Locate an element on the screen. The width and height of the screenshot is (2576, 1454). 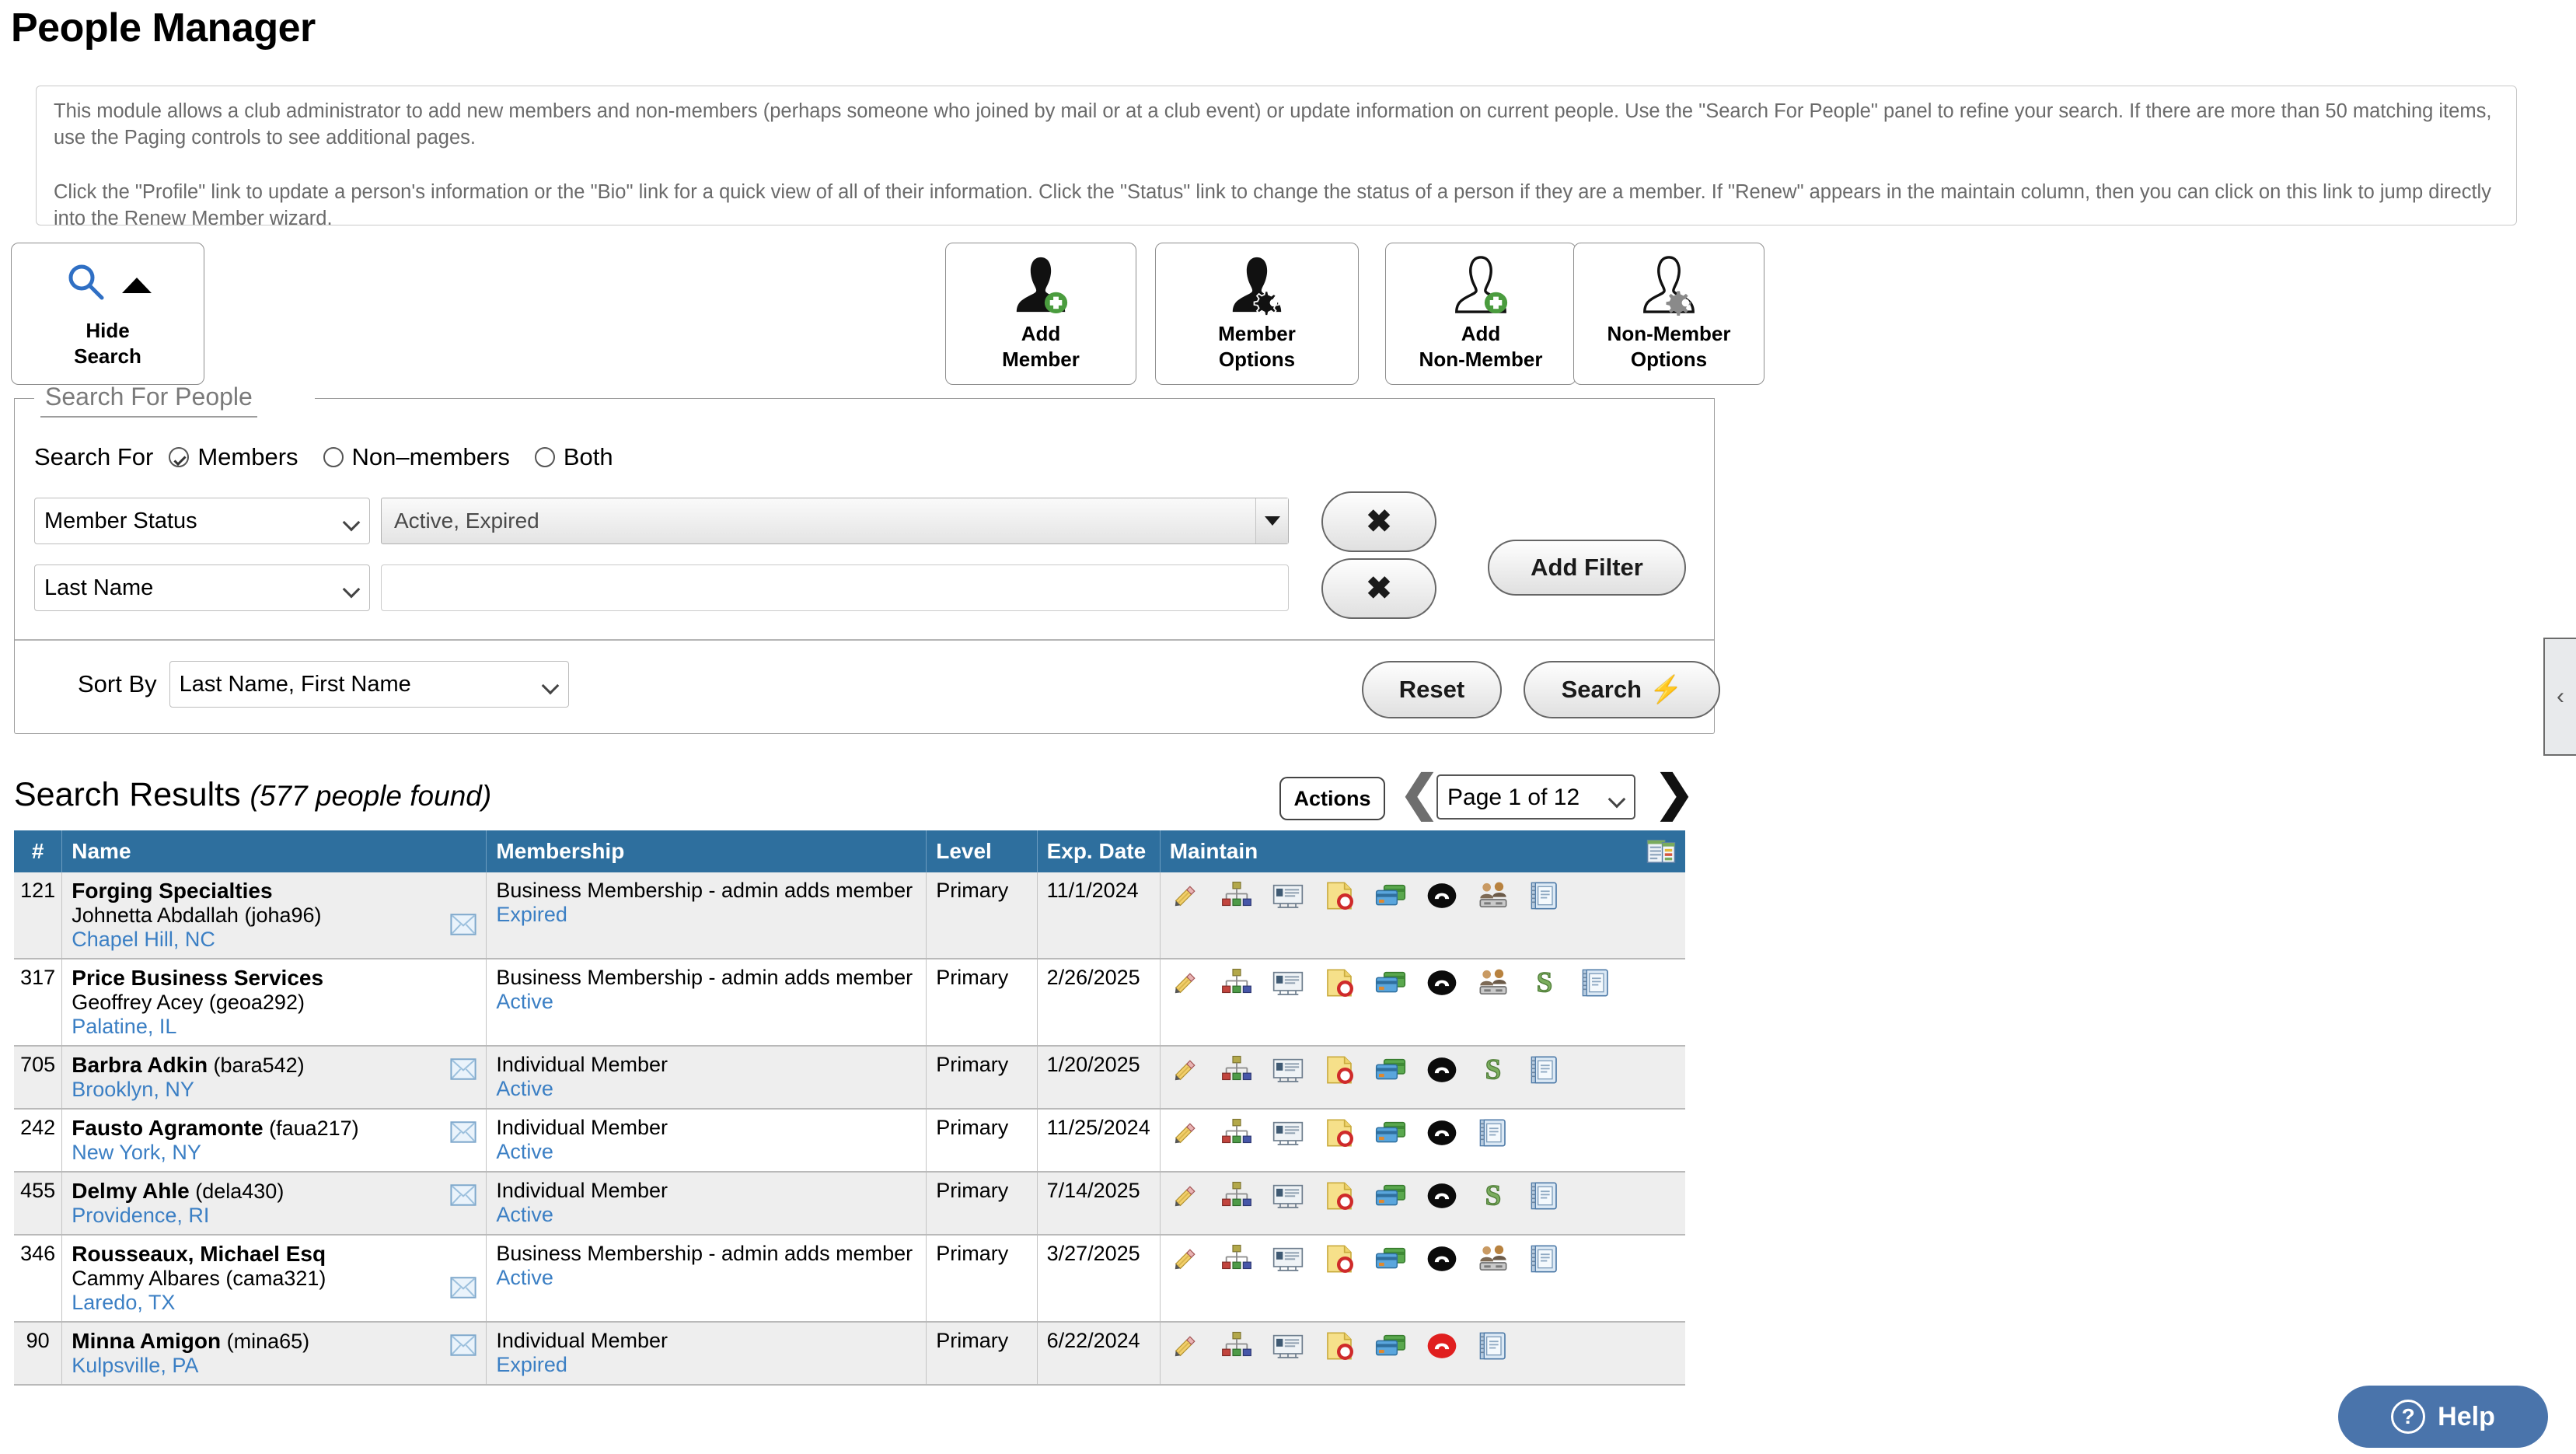
name-primary: Price Business Services is located at coordinates (198, 979).